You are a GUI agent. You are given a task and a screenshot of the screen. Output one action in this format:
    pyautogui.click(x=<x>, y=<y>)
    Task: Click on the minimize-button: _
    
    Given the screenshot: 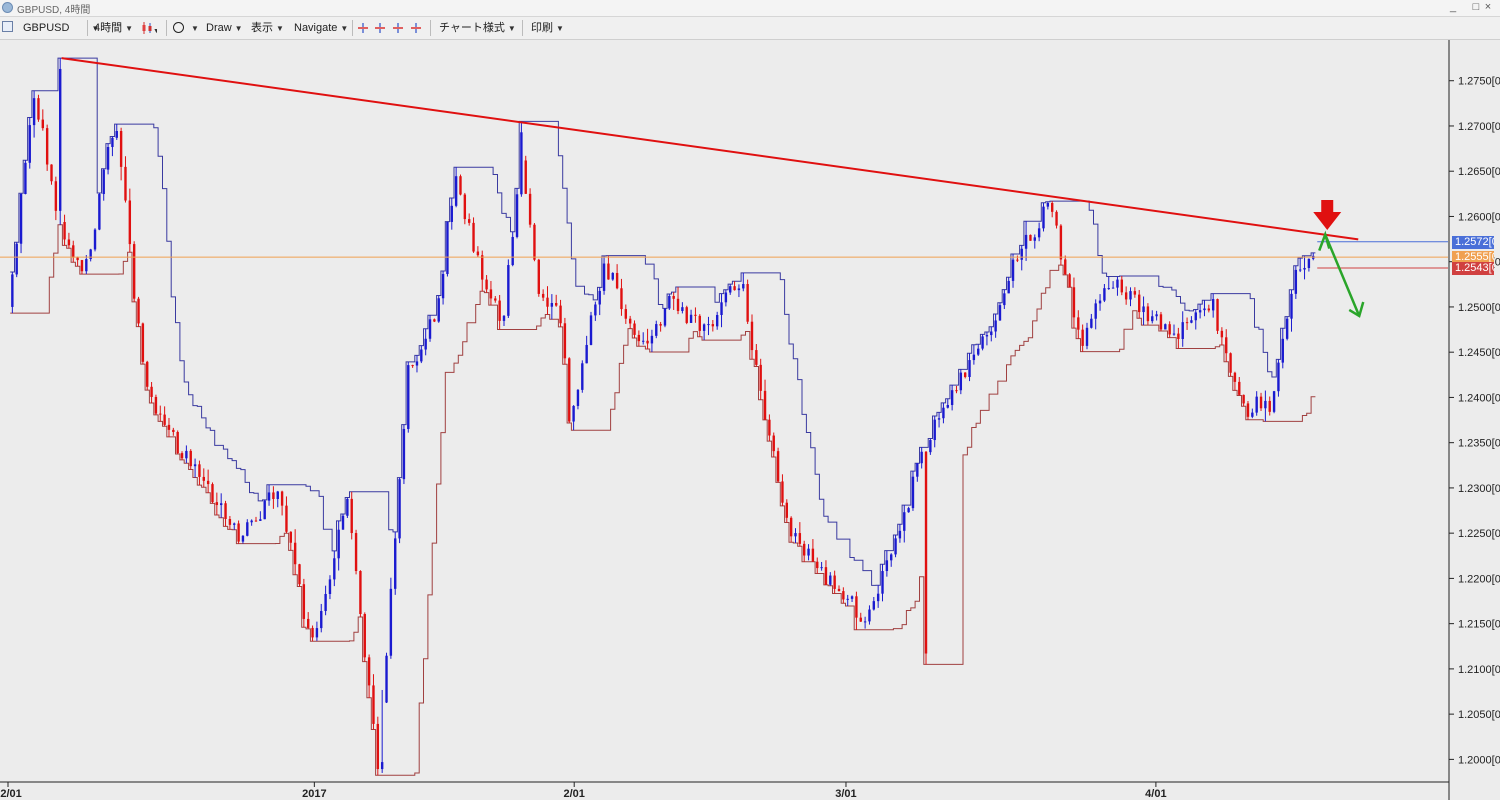 What is the action you would take?
    pyautogui.click(x=1453, y=7)
    